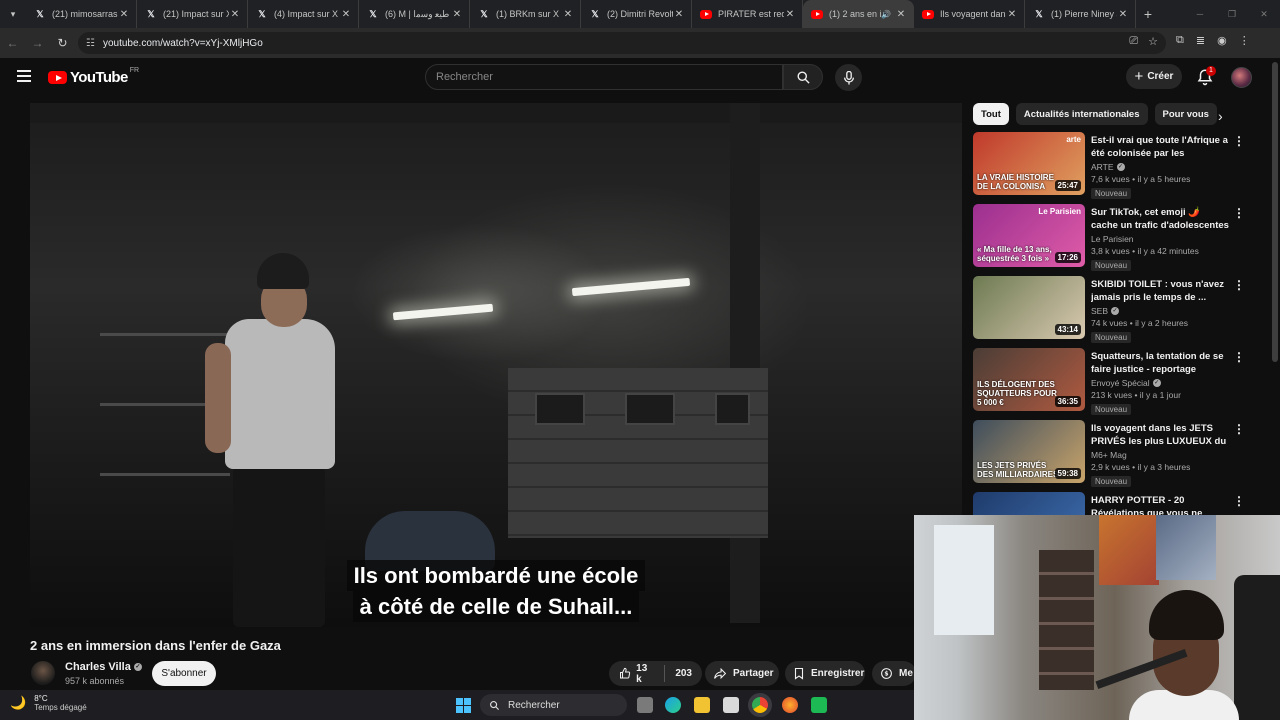  Describe the element at coordinates (1139, 323) in the screenshot. I see `video-meta: 74 k vues • il y a 2 heures` at that location.